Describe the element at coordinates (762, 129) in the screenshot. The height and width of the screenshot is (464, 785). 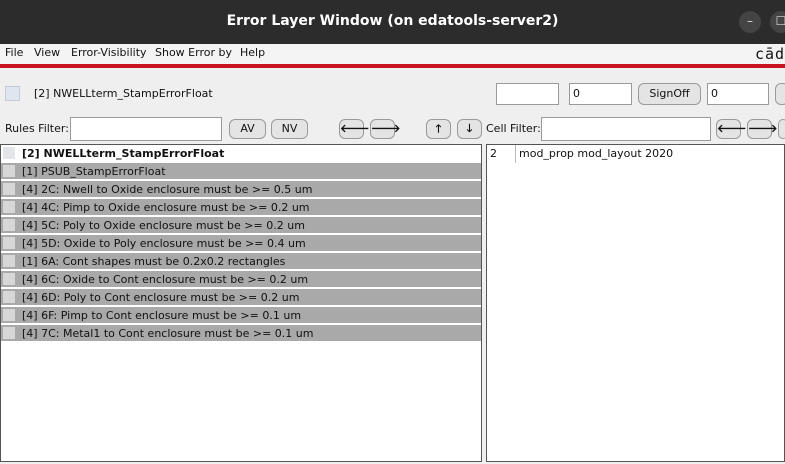
I see `cell-right-arrow-icon: 🡒` at that location.